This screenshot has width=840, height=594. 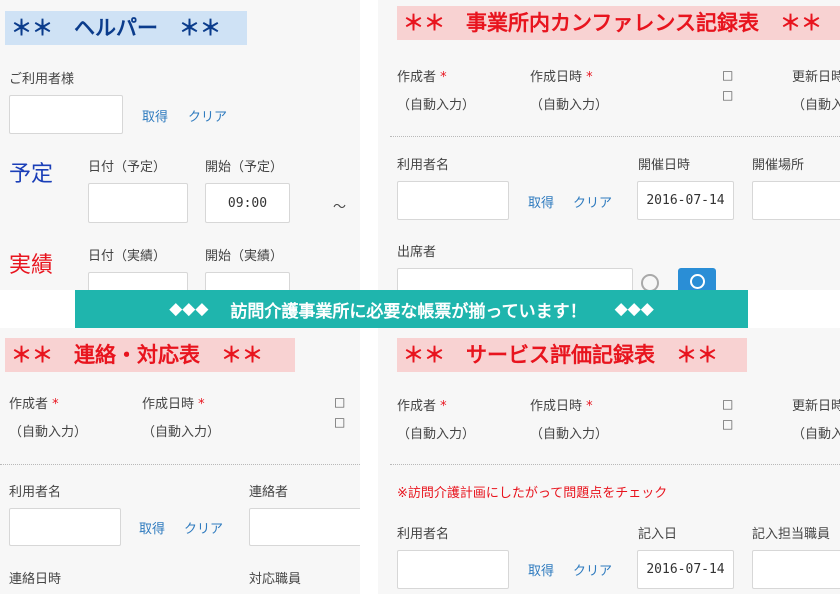 What do you see at coordinates (247, 281) in the screenshot?
I see `actual-start-input` at bounding box center [247, 281].